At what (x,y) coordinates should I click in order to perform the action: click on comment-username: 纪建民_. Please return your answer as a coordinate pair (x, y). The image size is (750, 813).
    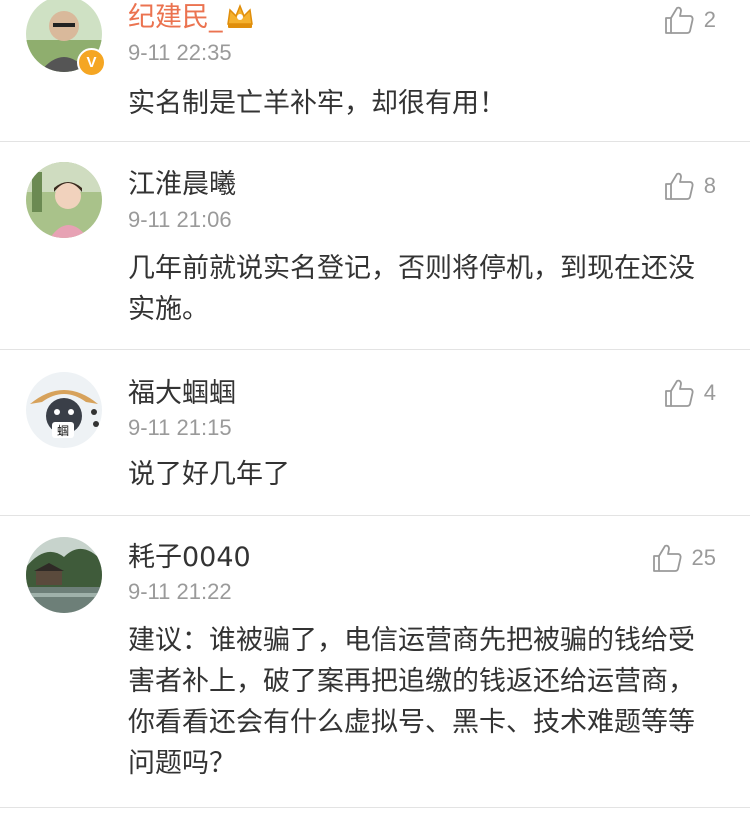
    Looking at the image, I should click on (191, 18).